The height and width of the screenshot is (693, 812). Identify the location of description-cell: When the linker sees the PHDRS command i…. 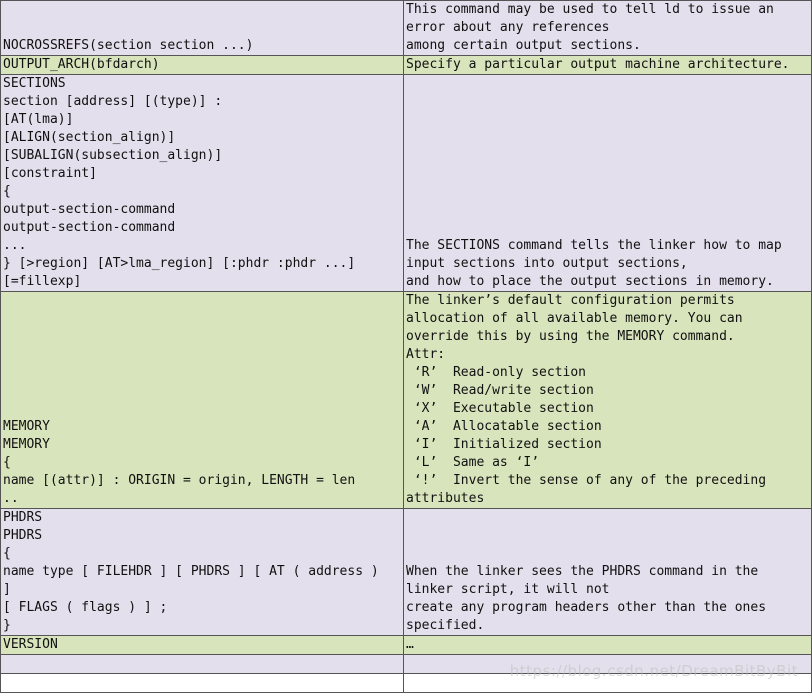
(608, 572).